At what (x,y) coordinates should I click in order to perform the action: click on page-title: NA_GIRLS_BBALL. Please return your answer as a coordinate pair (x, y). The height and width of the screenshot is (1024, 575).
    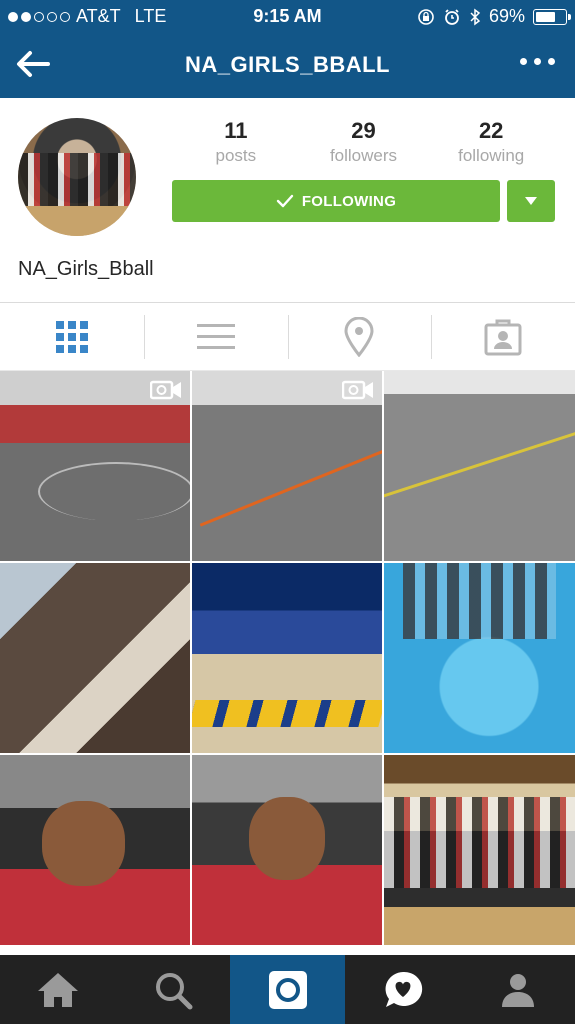
    Looking at the image, I should click on (287, 64).